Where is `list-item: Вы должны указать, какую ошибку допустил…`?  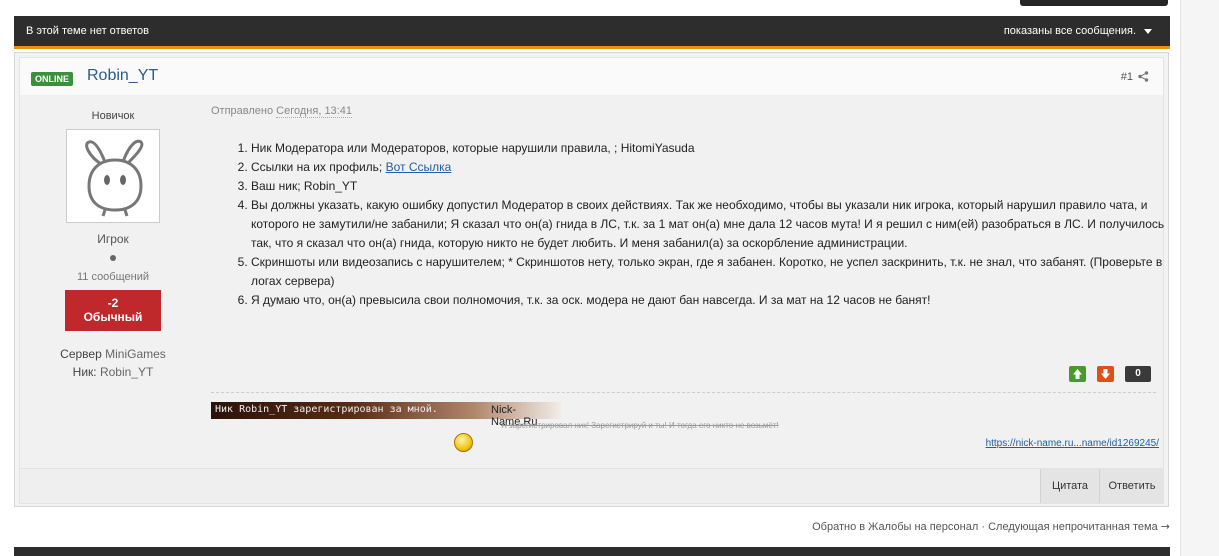 list-item: Вы должны указать, какую ошибку допустил… is located at coordinates (711, 224).